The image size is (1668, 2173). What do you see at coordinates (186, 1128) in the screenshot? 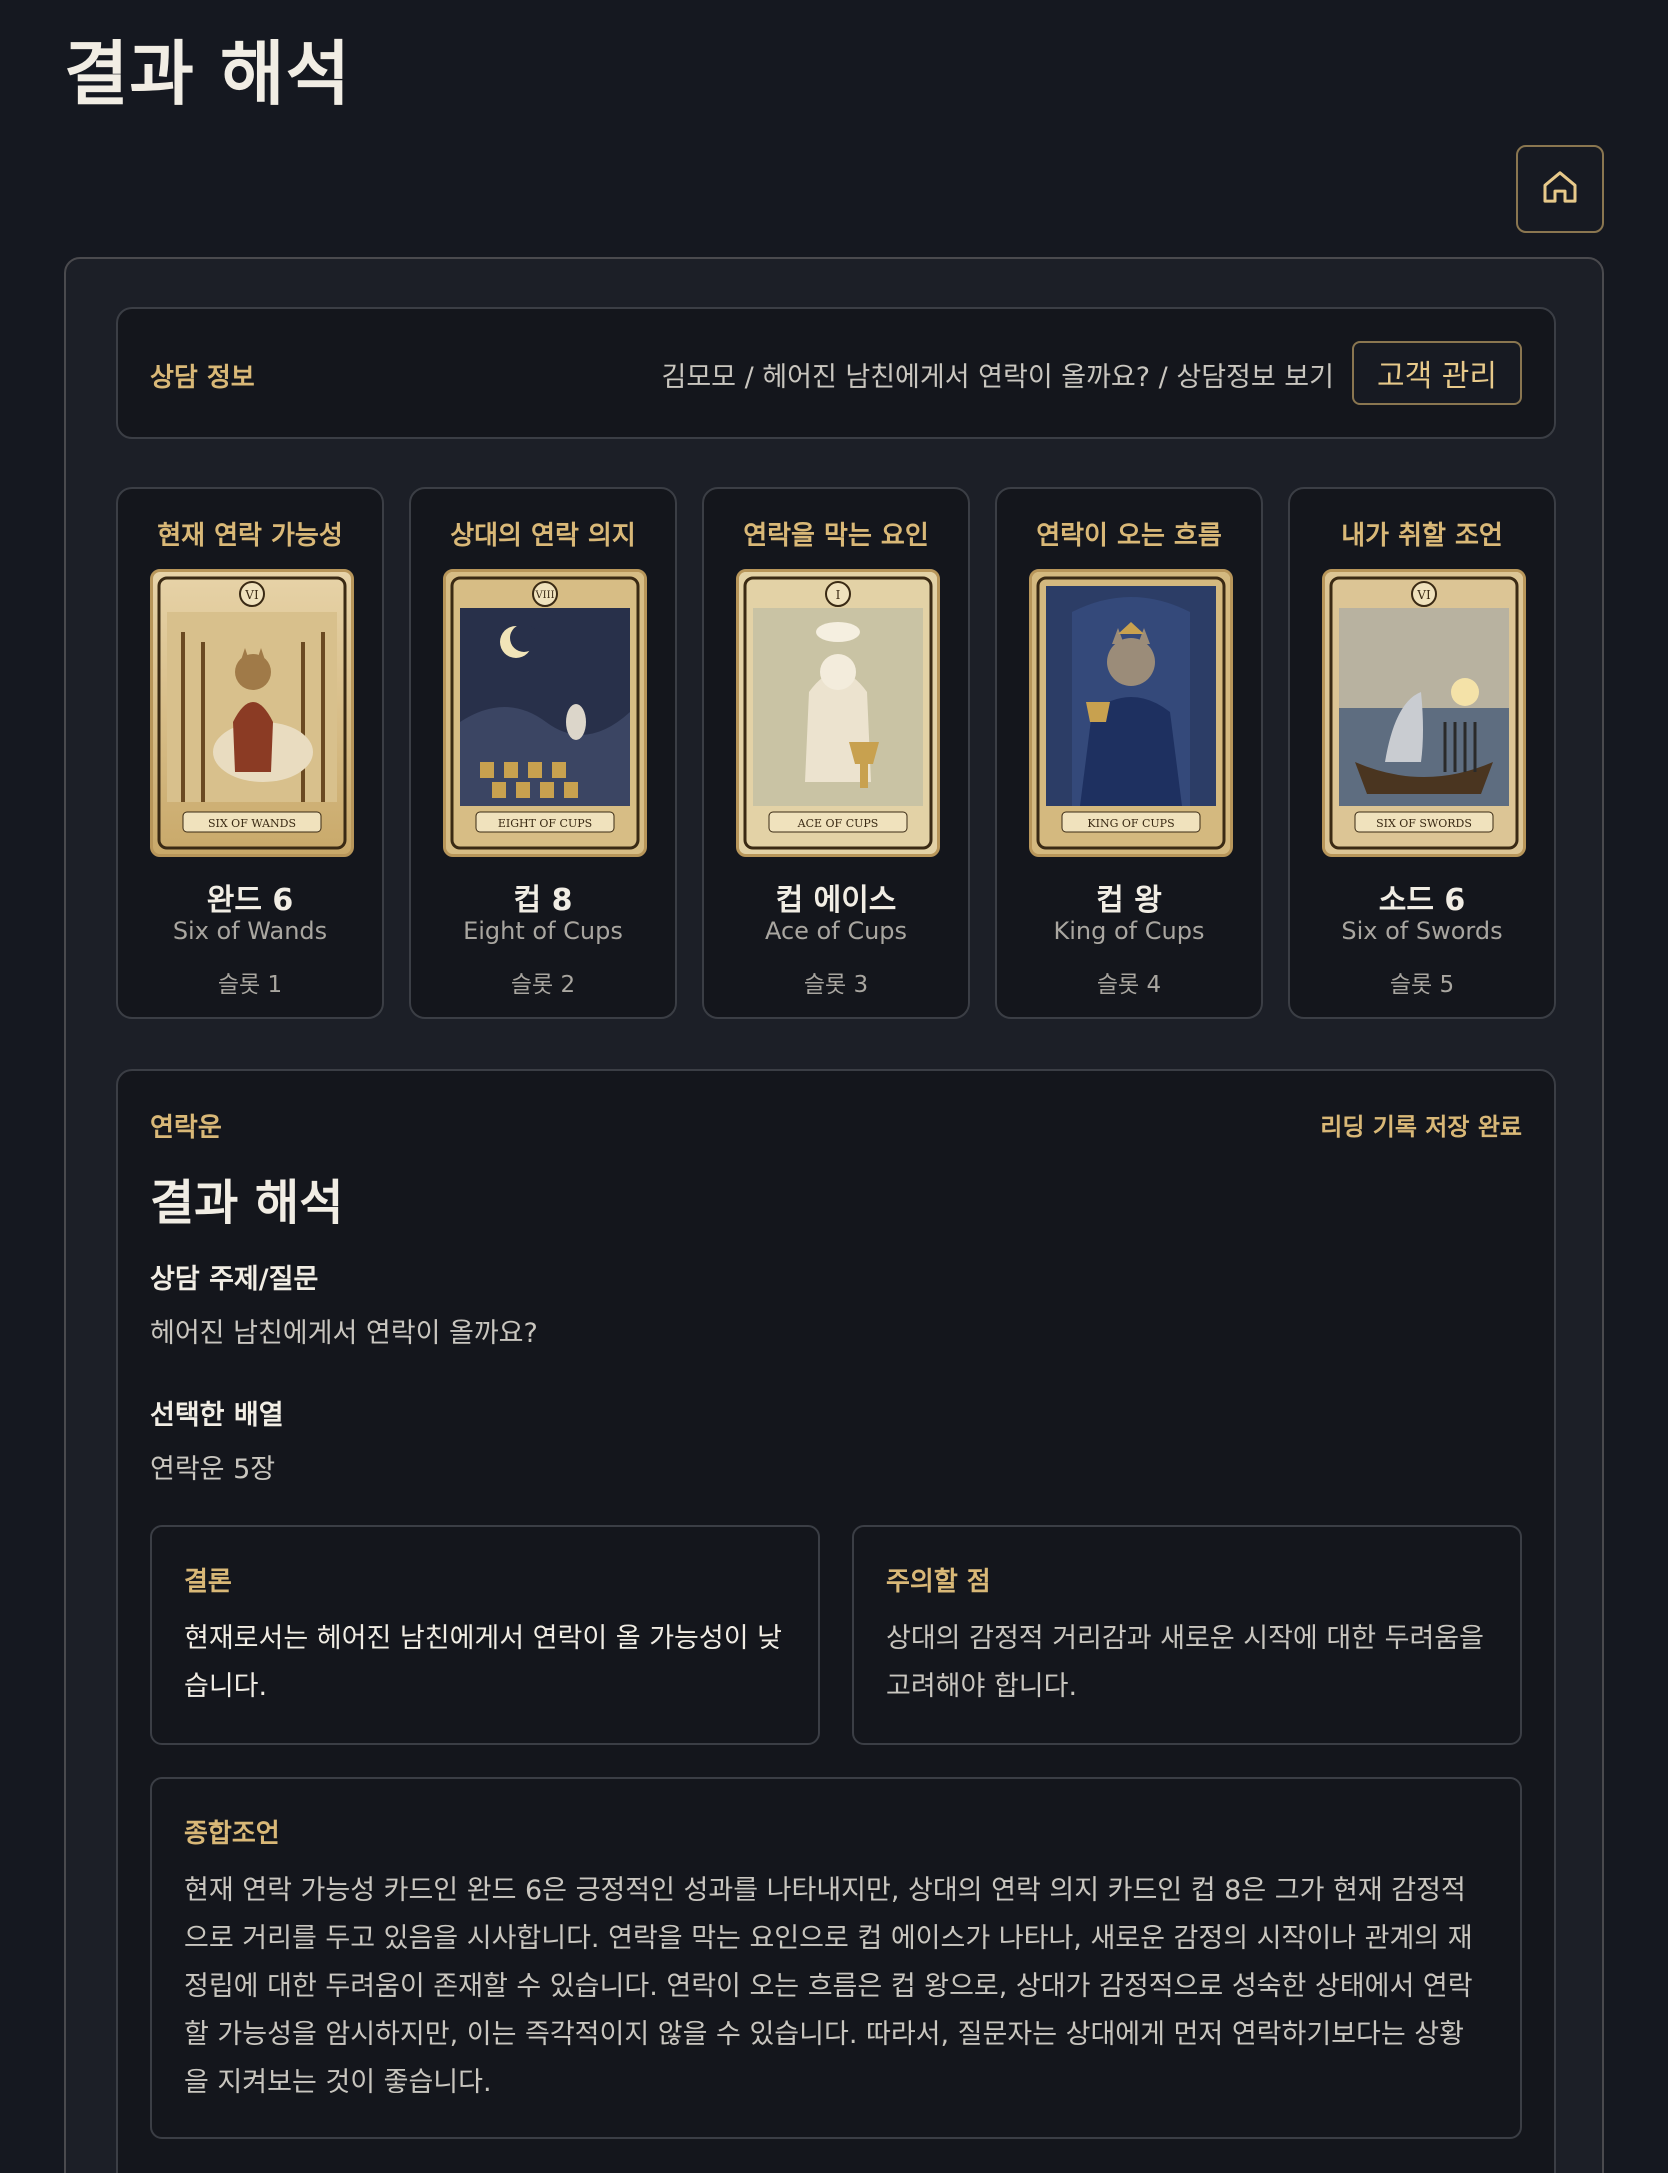
I see `reading-category: 연락운` at bounding box center [186, 1128].